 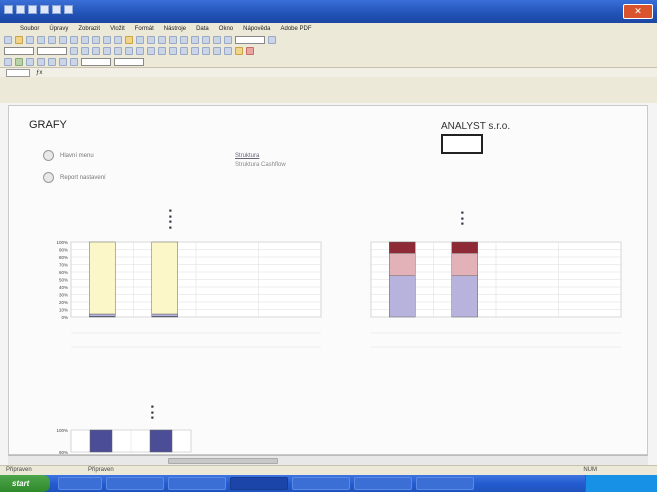 I want to click on menu-item: Vložit, so click(x=117, y=29).